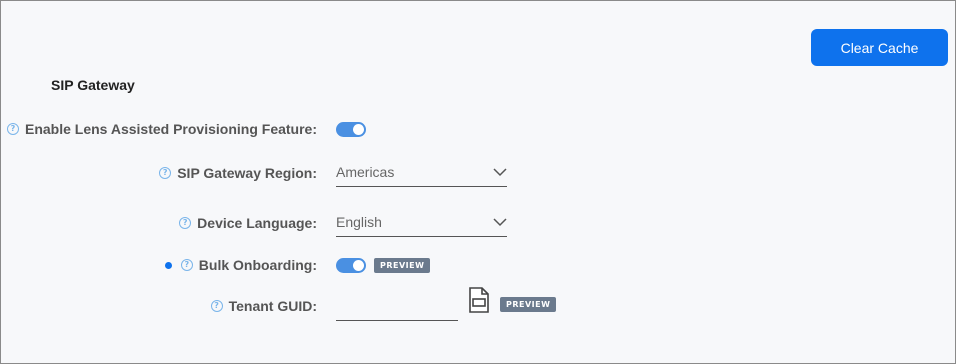 Image resolution: width=956 pixels, height=364 pixels. Describe the element at coordinates (879, 47) in the screenshot. I see `clear-cache-button: Clear Cache` at that location.